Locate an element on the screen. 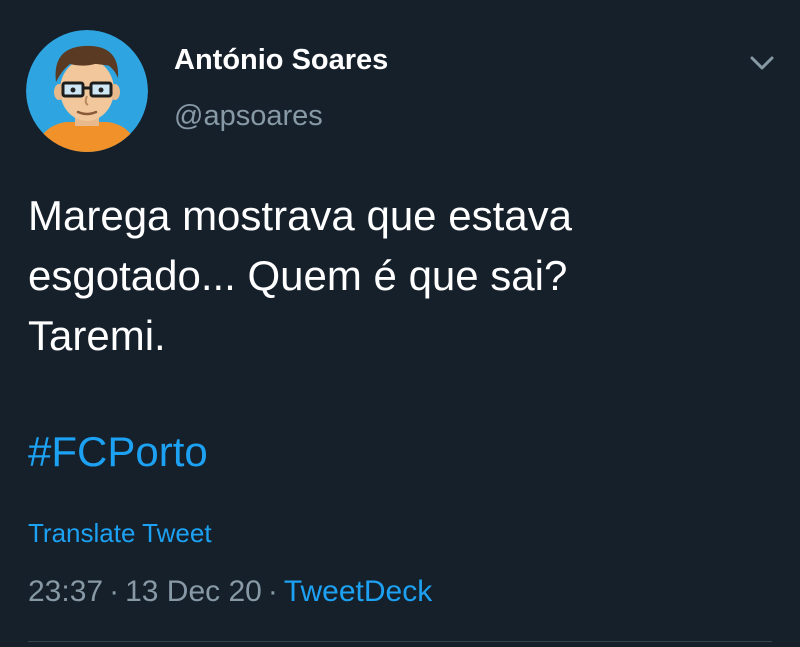 The image size is (800, 647). tweet-date: 13 Dec 20 is located at coordinates (193, 591).